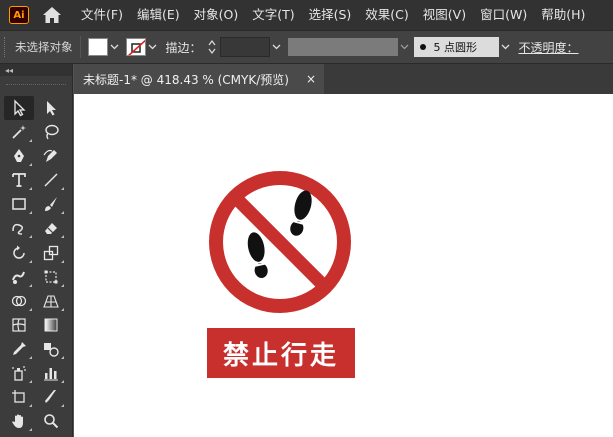 This screenshot has height=437, width=613. What do you see at coordinates (330, 15) in the screenshot?
I see `menu-select: 选择(S)` at bounding box center [330, 15].